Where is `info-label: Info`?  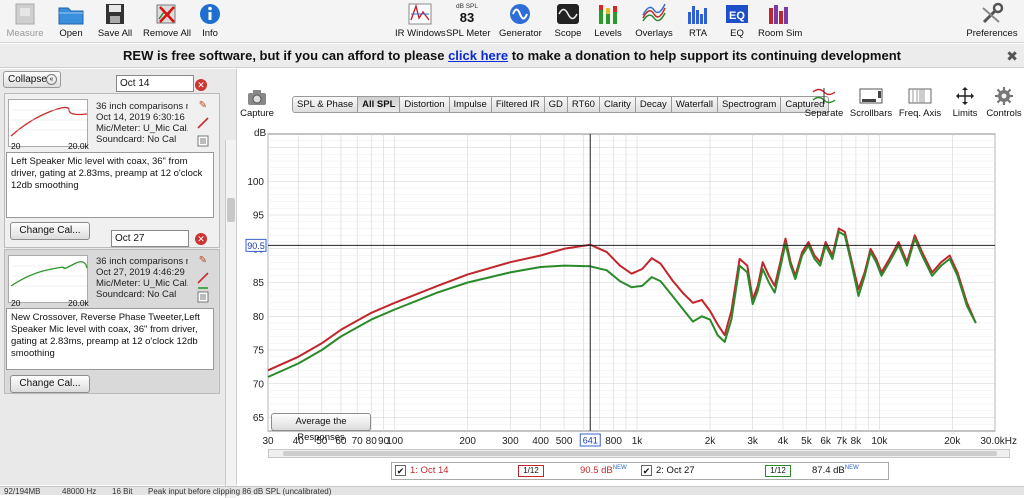
info-label: Info is located at coordinates (210, 33).